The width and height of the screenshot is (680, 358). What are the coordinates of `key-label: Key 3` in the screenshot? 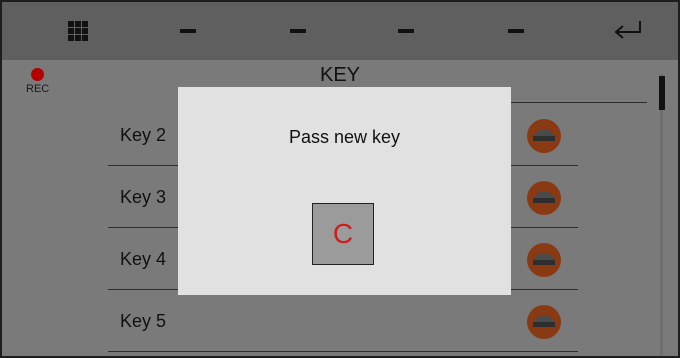 It's located at (143, 196).